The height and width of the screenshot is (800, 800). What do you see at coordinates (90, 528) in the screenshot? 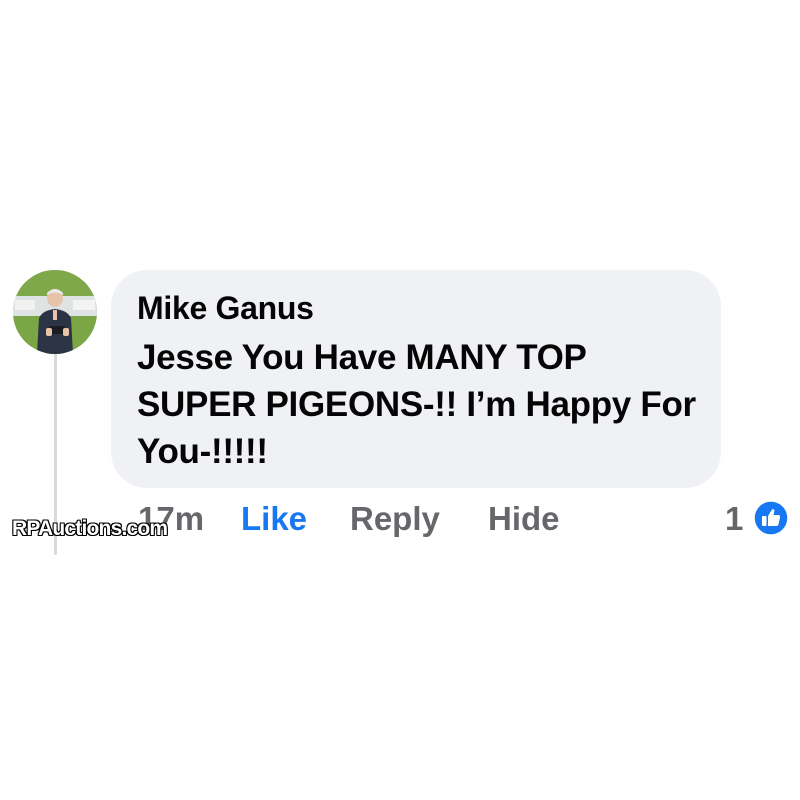
I see `watermark: RPAuctions.com` at bounding box center [90, 528].